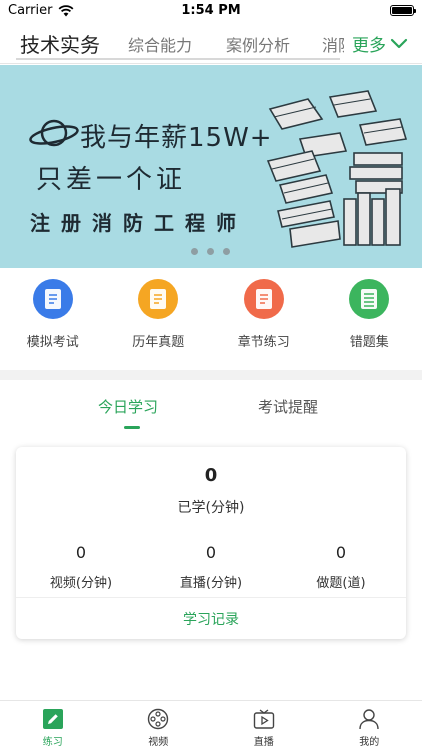 This screenshot has width=422, height=750. I want to click on chapter-practice-button: 章节练习, so click(264, 319).